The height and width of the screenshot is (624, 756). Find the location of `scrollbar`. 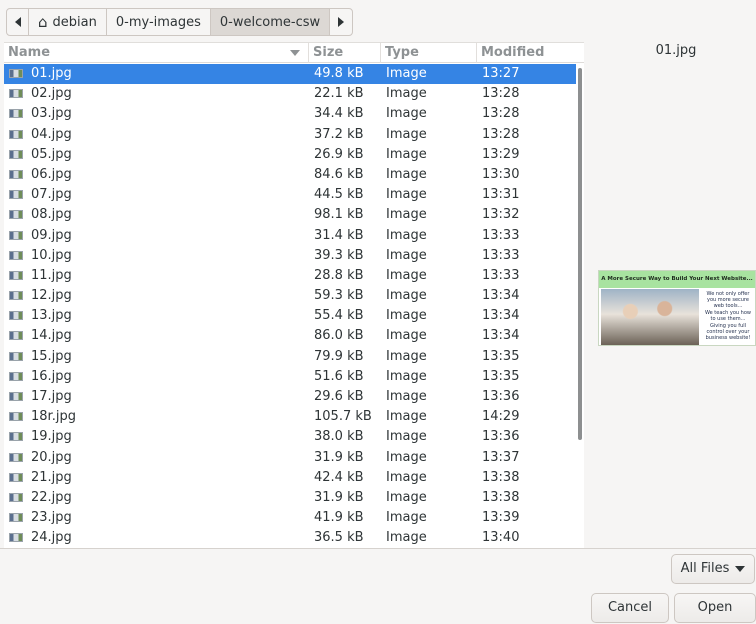

scrollbar is located at coordinates (580, 306).